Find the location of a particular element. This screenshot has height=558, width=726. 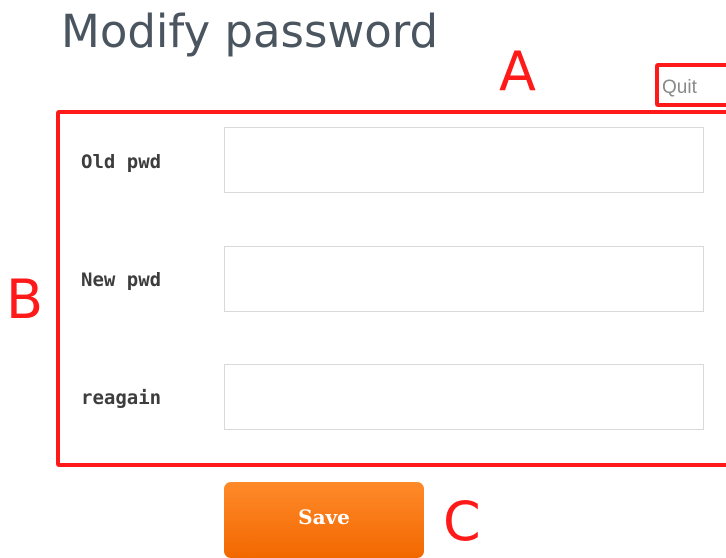

annotation-label-b: B is located at coordinates (25, 299).